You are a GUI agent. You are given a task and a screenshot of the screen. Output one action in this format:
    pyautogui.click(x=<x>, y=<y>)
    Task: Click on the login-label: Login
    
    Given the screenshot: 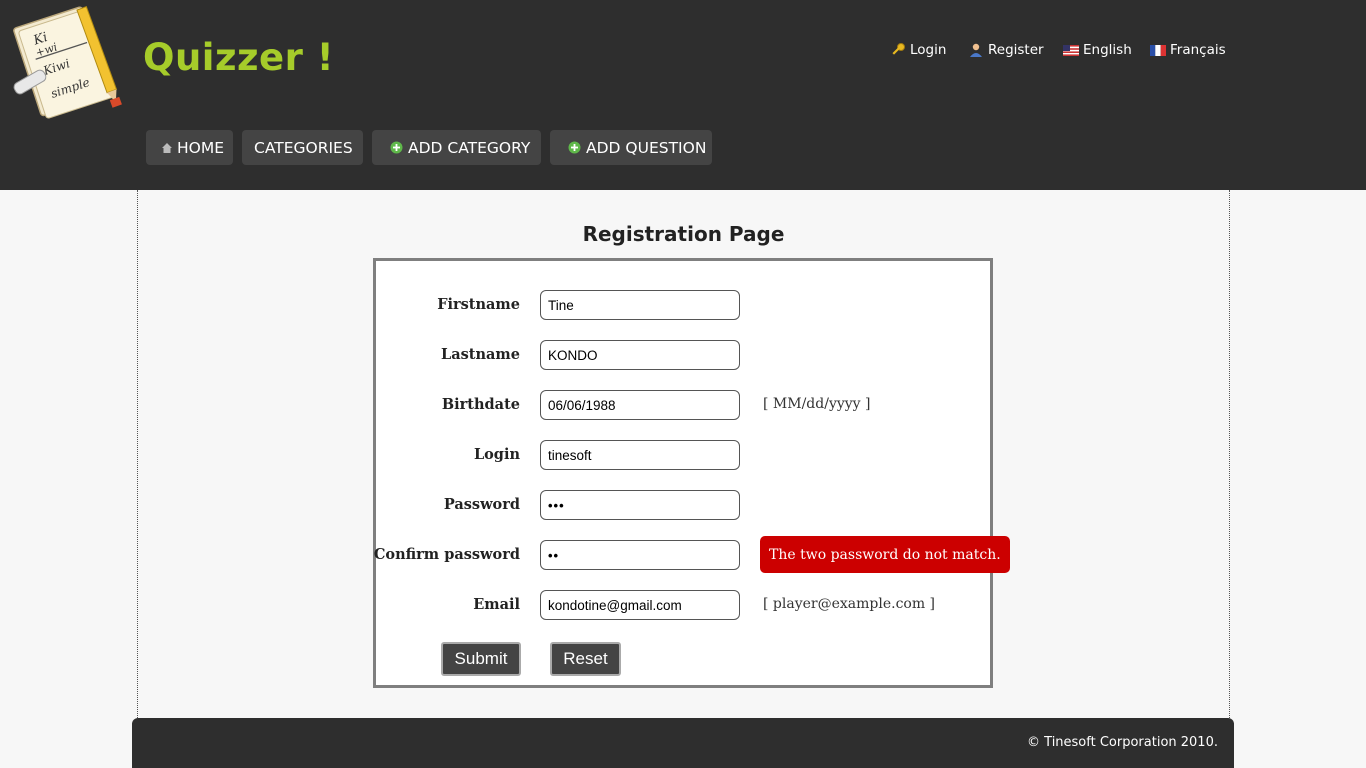 What is the action you would take?
    pyautogui.click(x=496, y=454)
    